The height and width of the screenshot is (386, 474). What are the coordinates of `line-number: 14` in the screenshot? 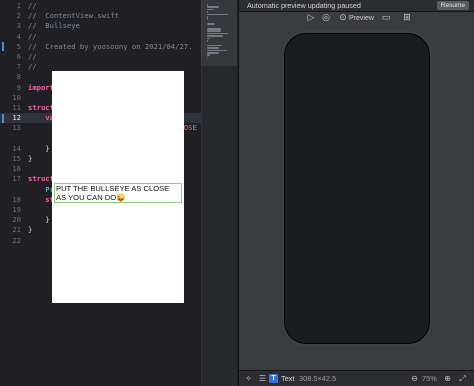 It's located at (16, 148).